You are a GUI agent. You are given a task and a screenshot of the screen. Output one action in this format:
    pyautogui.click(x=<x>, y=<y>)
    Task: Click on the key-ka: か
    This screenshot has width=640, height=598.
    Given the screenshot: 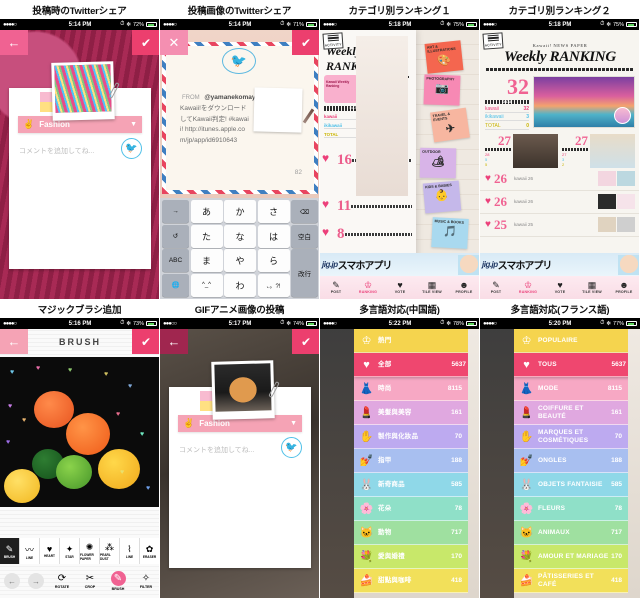 What is the action you would take?
    pyautogui.click(x=240, y=212)
    